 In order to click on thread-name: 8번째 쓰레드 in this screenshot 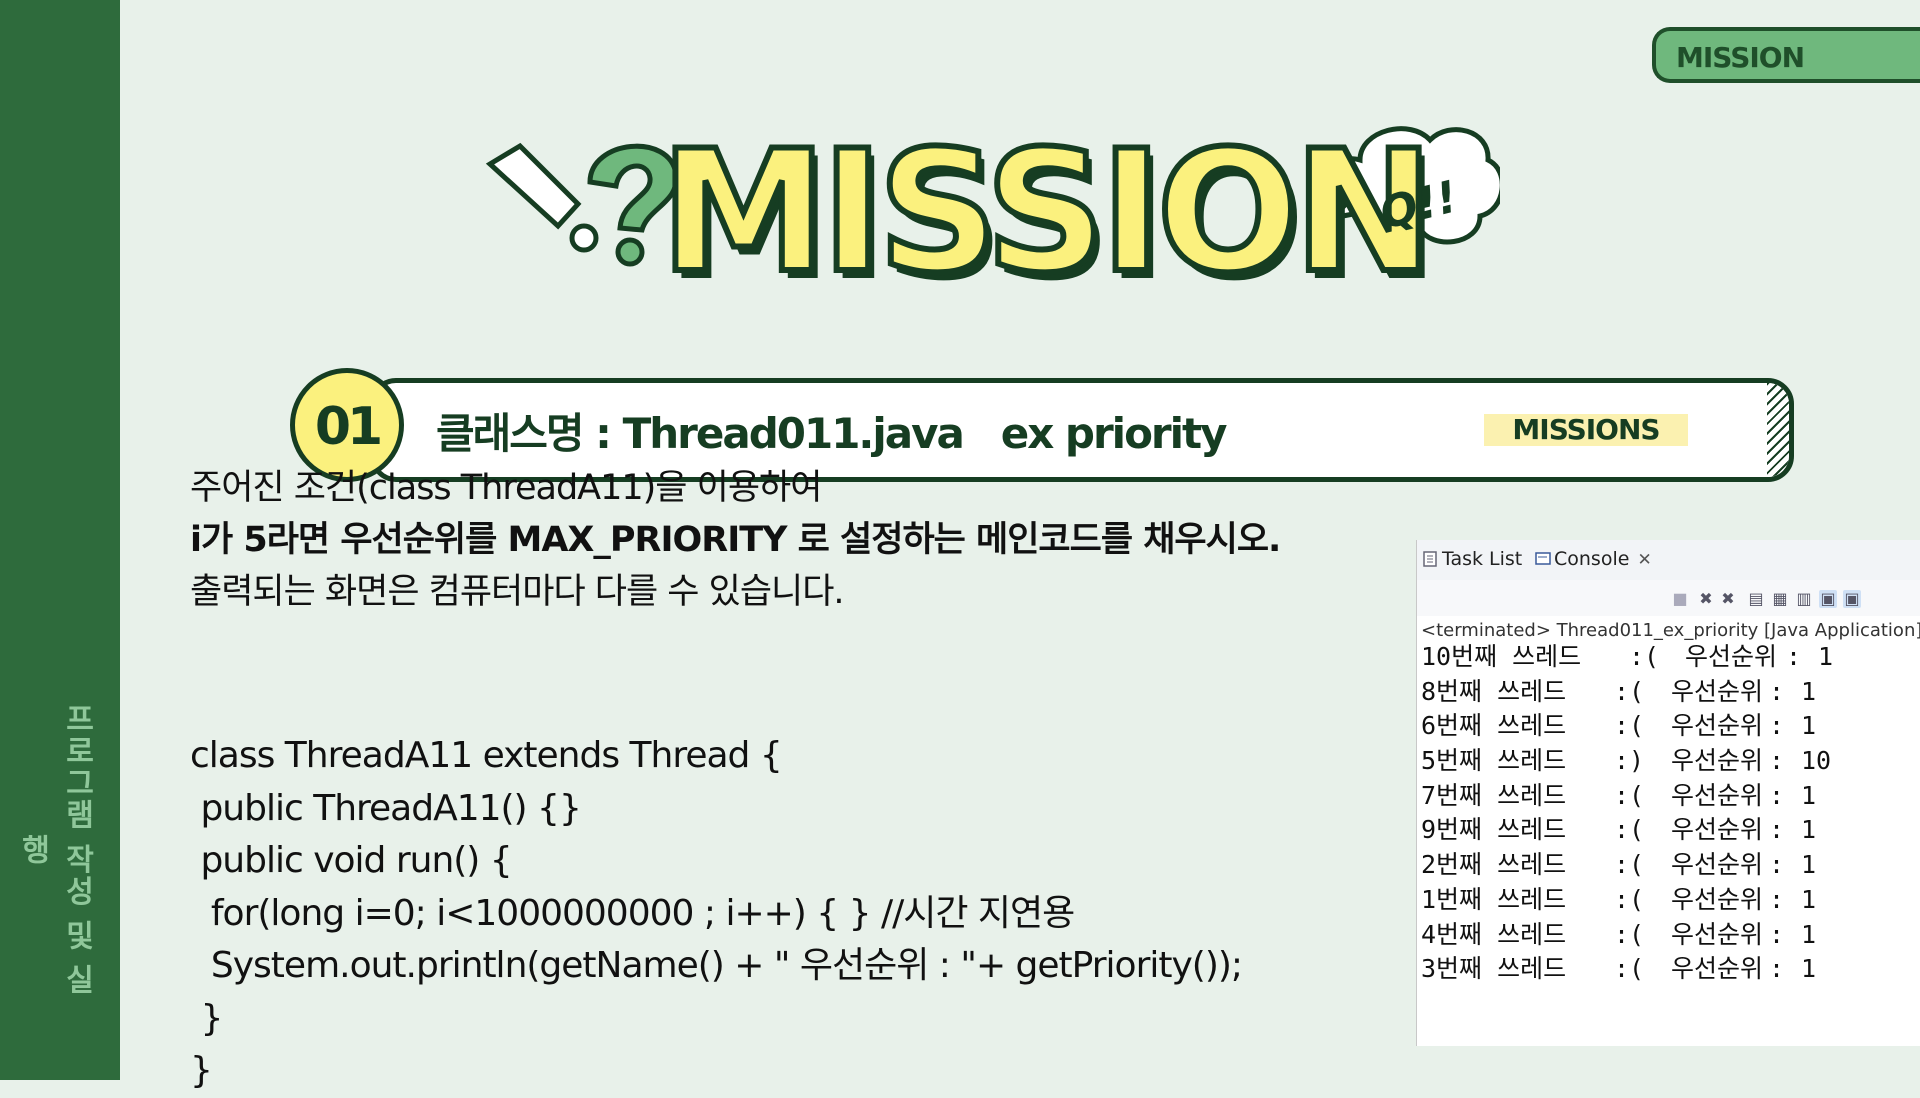, I will do `click(1494, 691)`.